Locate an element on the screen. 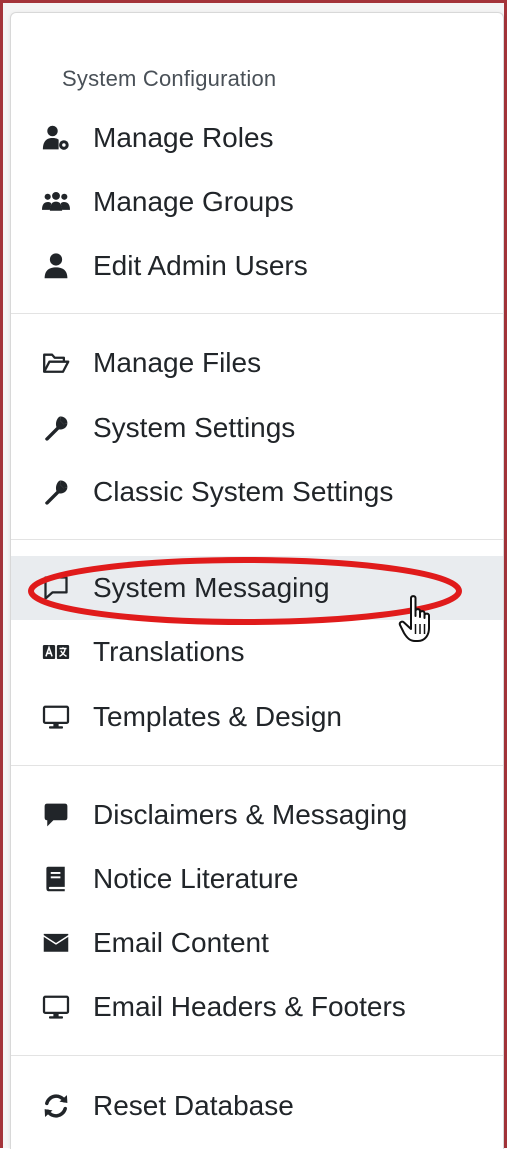  menu-item-disclaimers-messaging: Disclaimers & Messaging is located at coordinates (257, 815).